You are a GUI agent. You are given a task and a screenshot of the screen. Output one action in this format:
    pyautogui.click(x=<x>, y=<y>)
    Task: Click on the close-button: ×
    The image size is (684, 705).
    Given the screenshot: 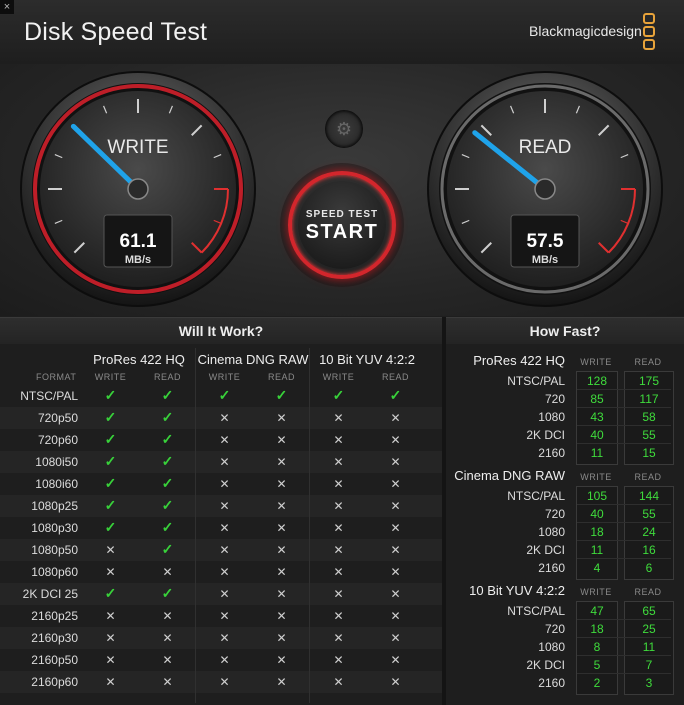 What is the action you would take?
    pyautogui.click(x=7, y=7)
    